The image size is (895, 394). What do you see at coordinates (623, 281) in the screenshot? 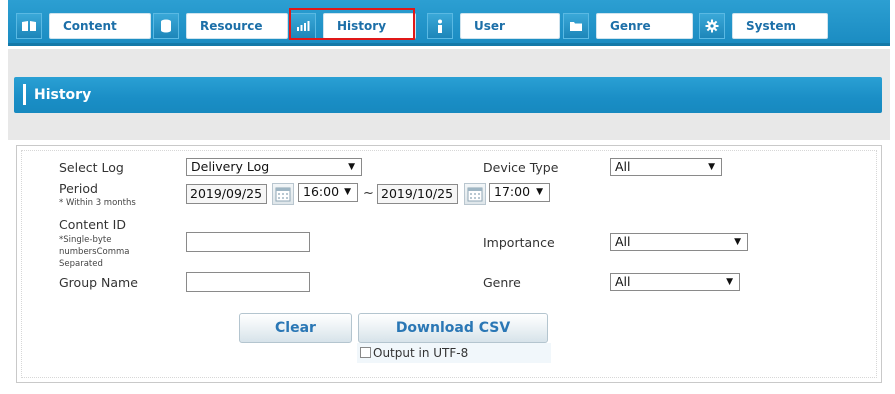
I see `genre-value: All` at bounding box center [623, 281].